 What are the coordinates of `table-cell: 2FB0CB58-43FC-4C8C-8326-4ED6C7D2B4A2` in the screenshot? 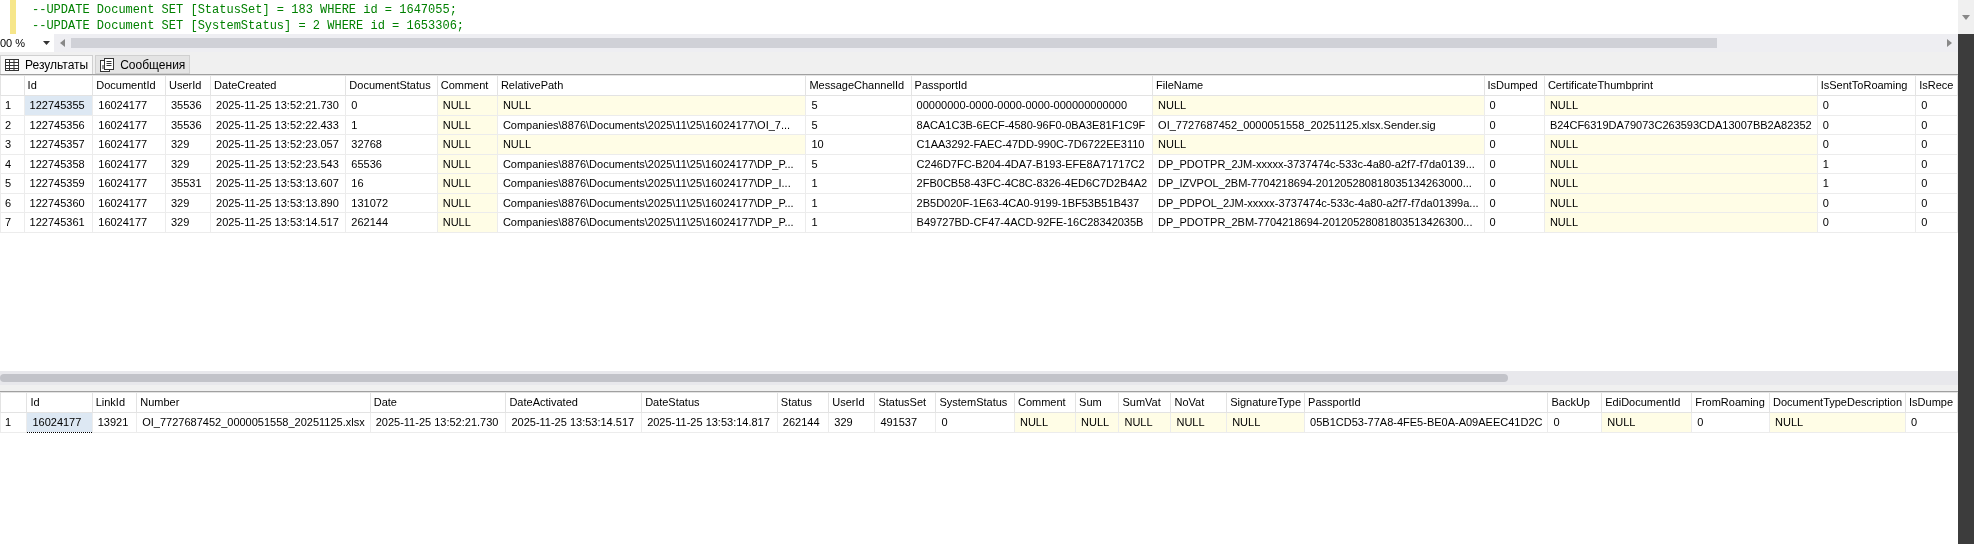 It's located at (1032, 183).